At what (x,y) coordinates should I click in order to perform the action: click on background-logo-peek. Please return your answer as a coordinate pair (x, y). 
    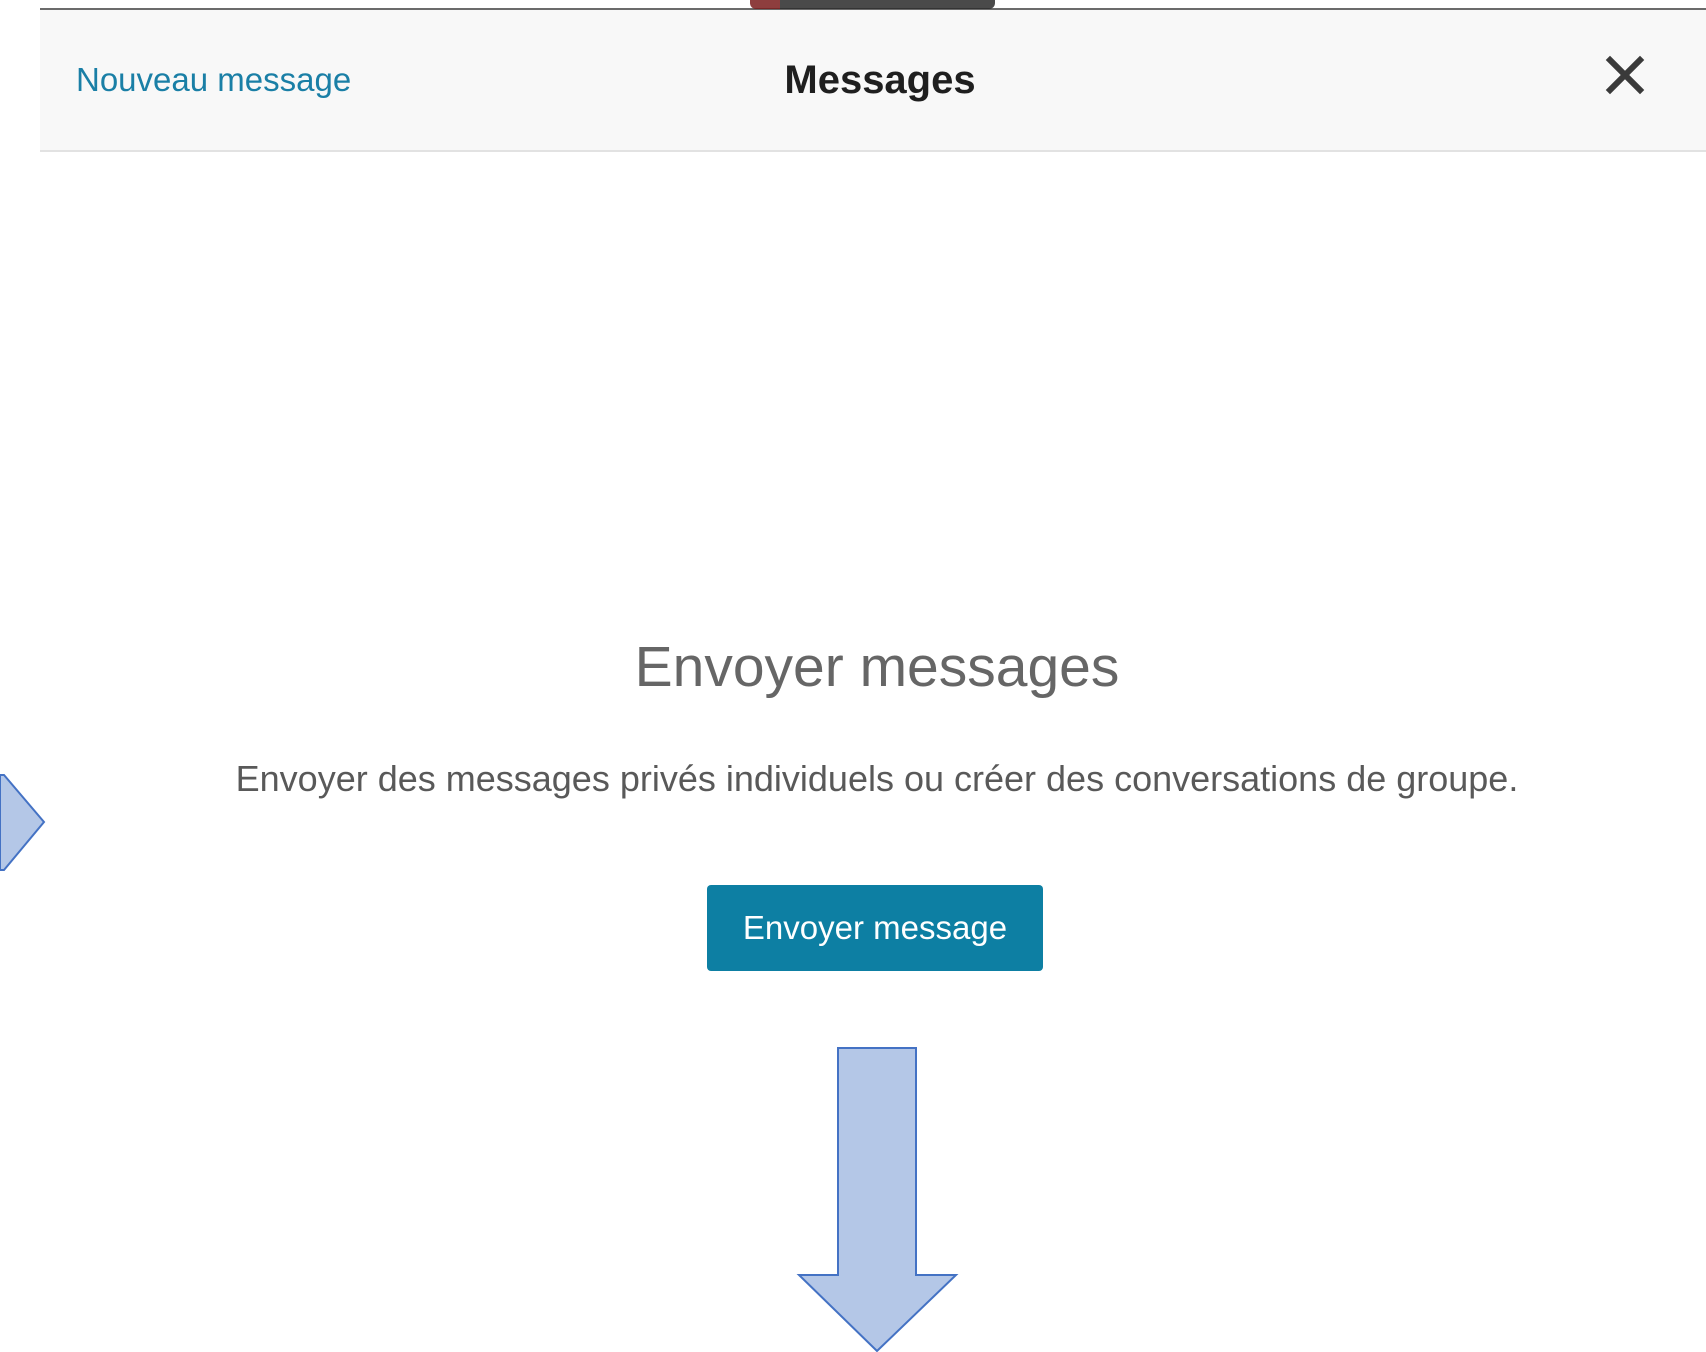
    Looking at the image, I should click on (872, 4).